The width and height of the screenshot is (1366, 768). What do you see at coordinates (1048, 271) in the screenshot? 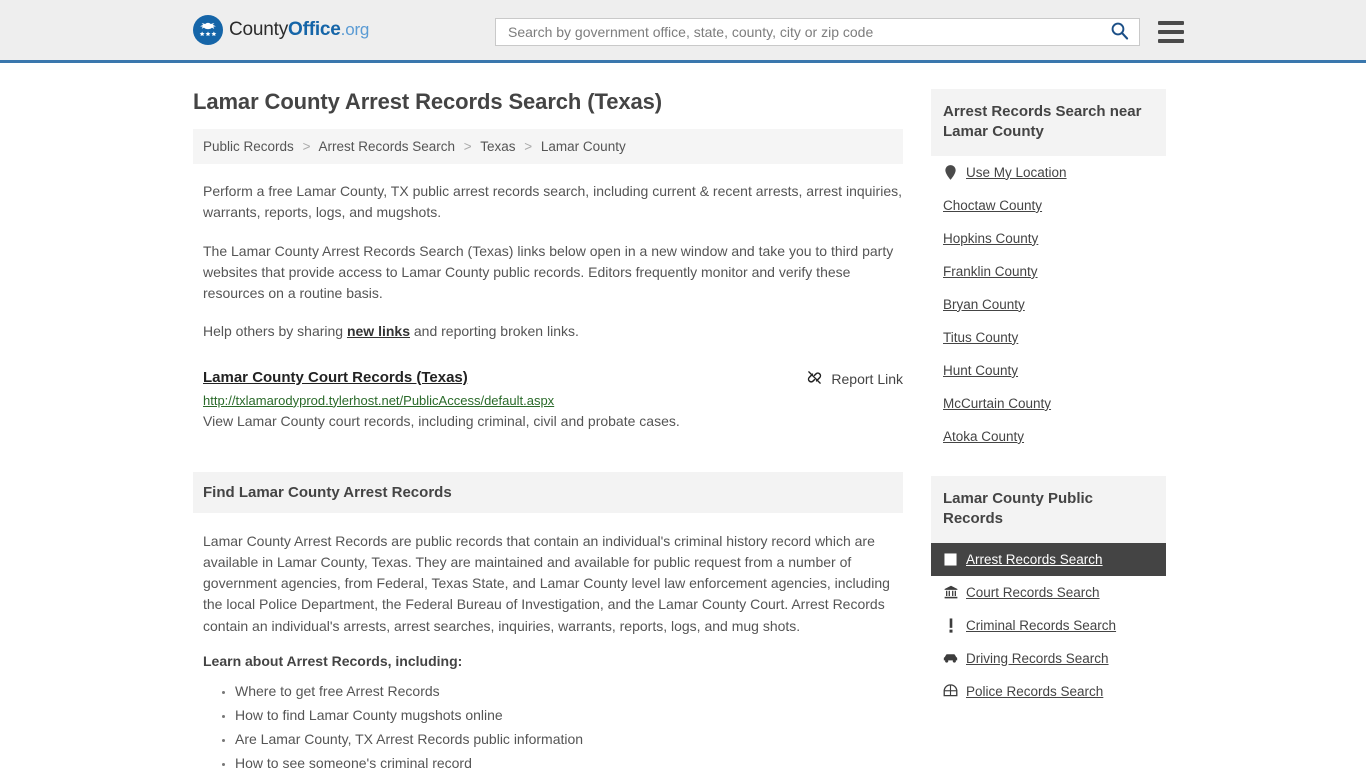
I see `sidebar-item-franklin-county: Franklin County` at bounding box center [1048, 271].